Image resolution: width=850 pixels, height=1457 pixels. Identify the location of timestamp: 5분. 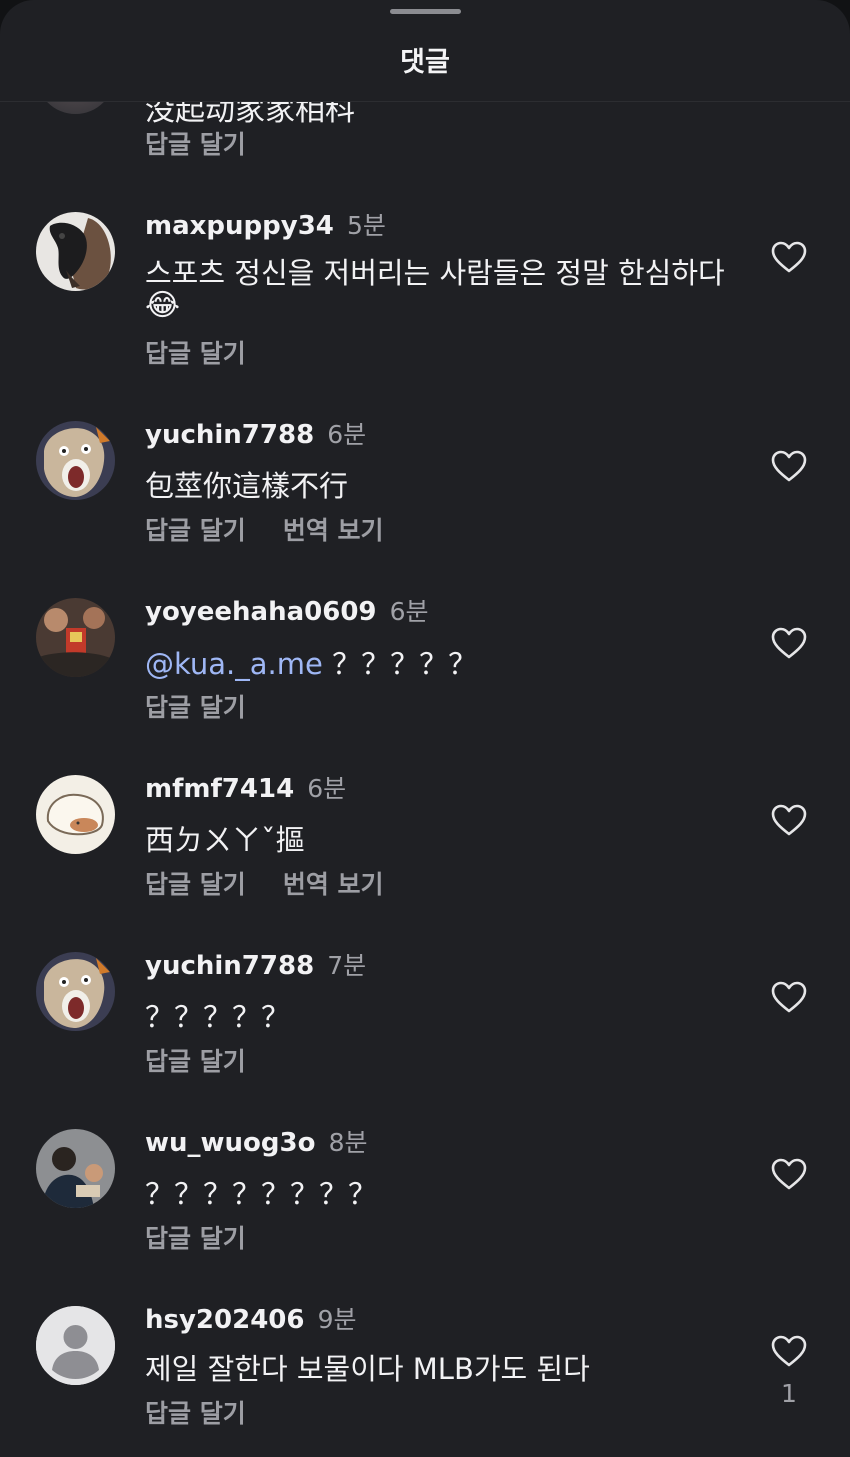
(366, 225).